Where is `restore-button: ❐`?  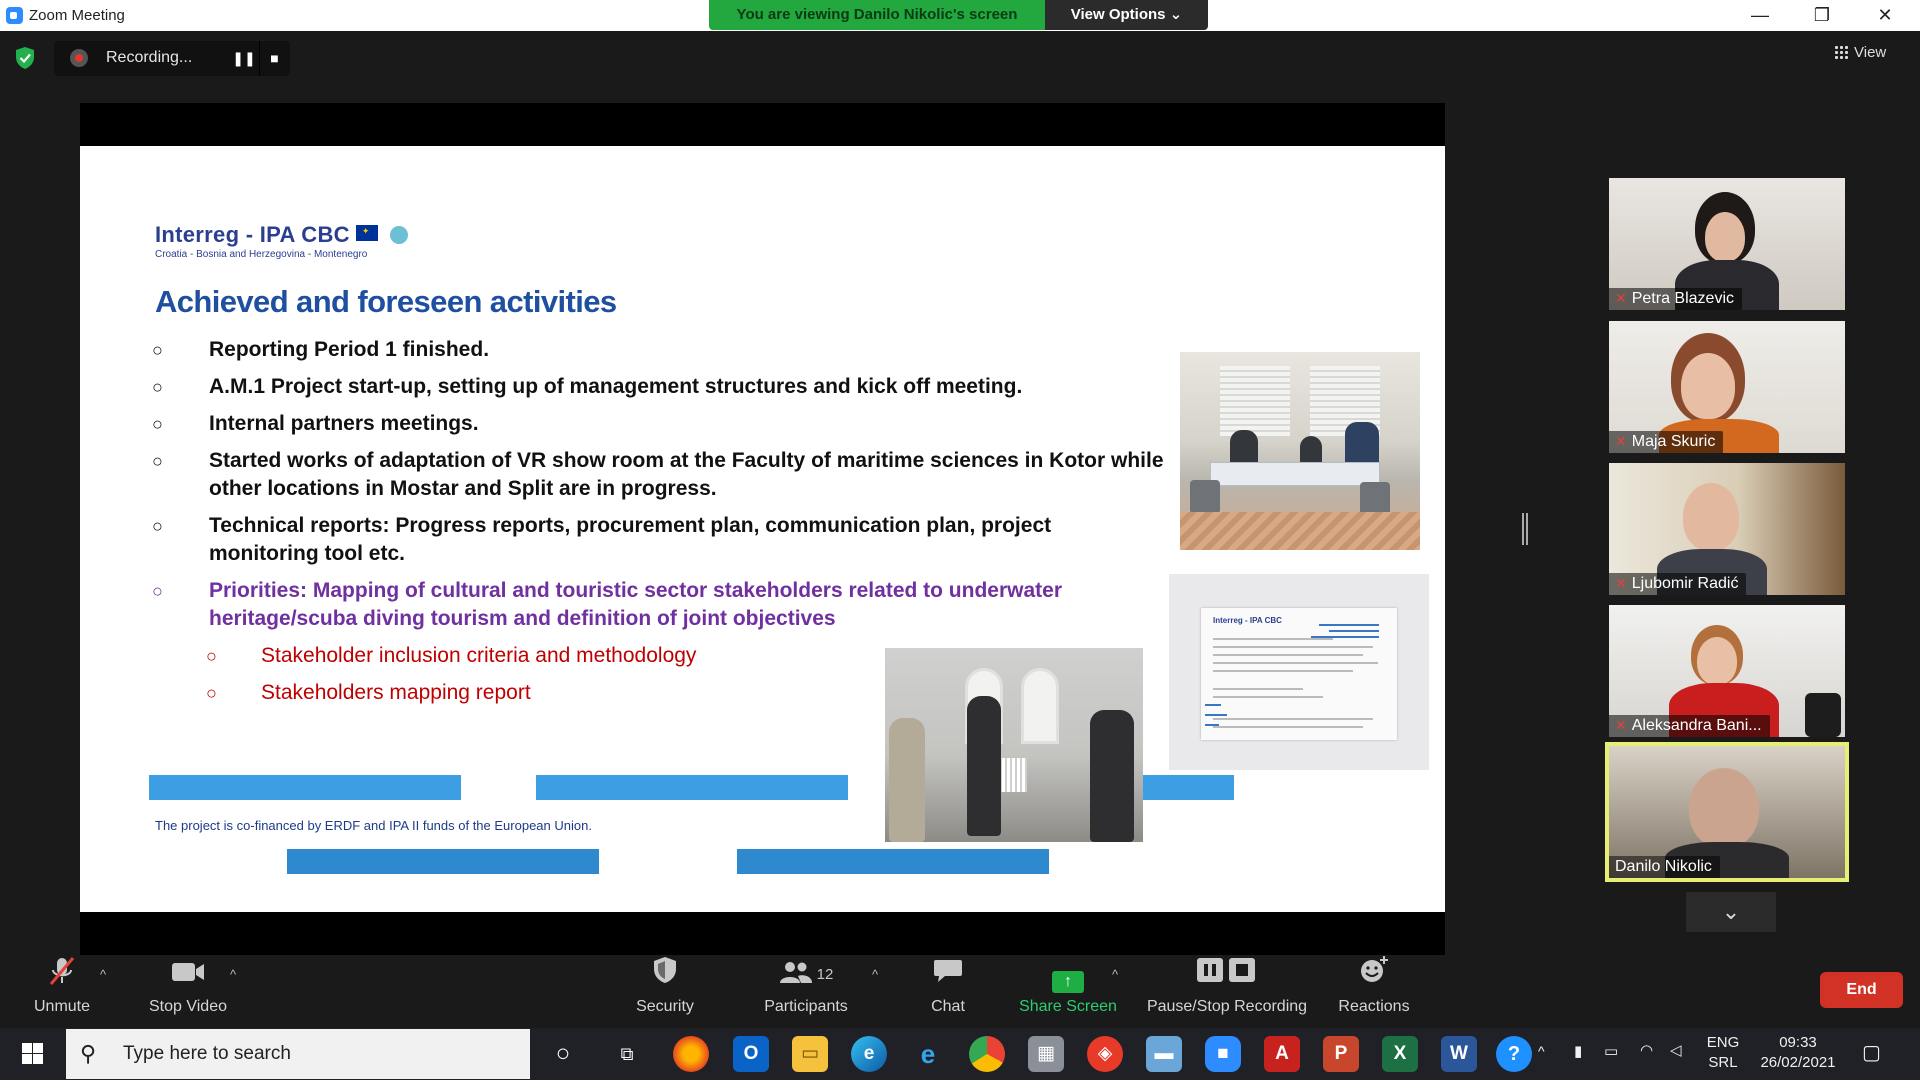 restore-button: ❐ is located at coordinates (1822, 15).